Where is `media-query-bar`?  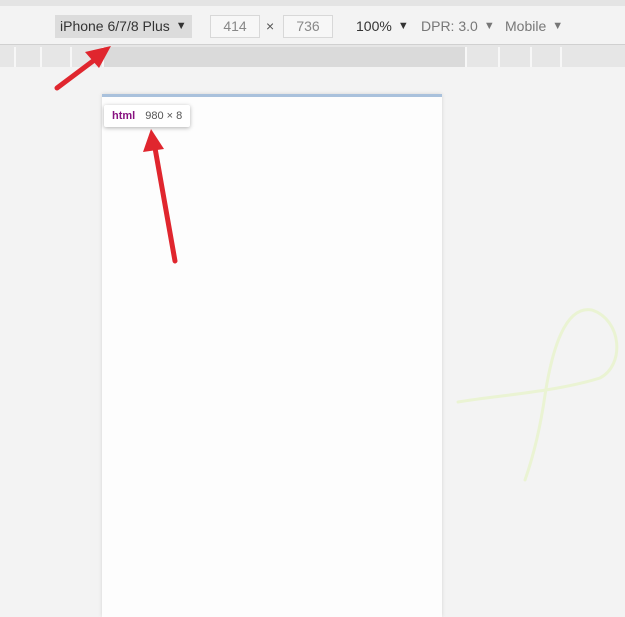
media-query-bar is located at coordinates (312, 56).